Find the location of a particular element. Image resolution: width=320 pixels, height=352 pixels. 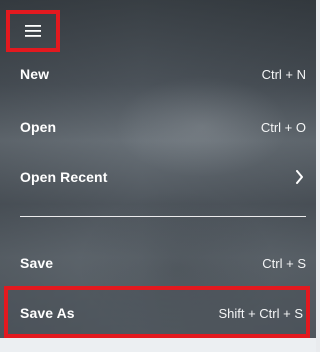

menu-item-new: New Ctrl + N is located at coordinates (158, 74).